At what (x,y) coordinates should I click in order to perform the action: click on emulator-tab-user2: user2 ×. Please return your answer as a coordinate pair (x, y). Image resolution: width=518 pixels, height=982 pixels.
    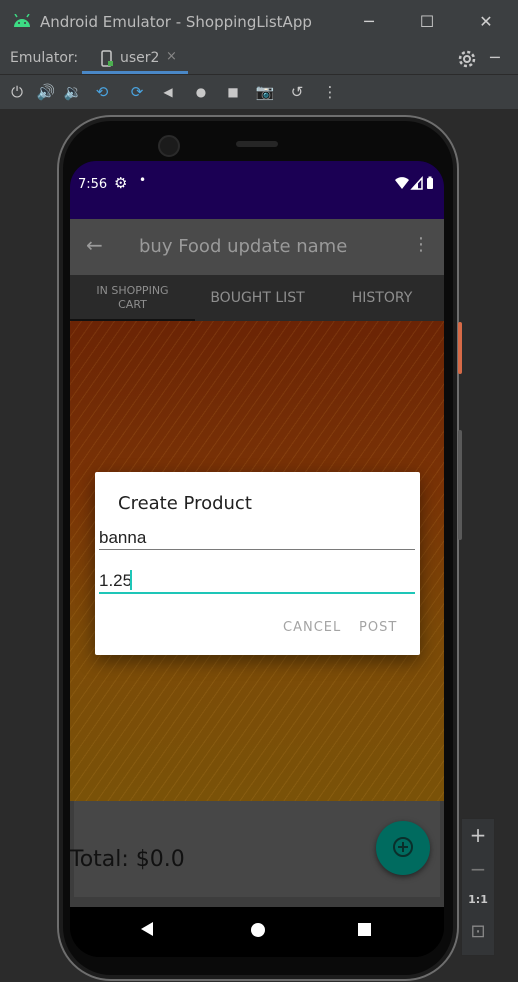
    Looking at the image, I should click on (135, 59).